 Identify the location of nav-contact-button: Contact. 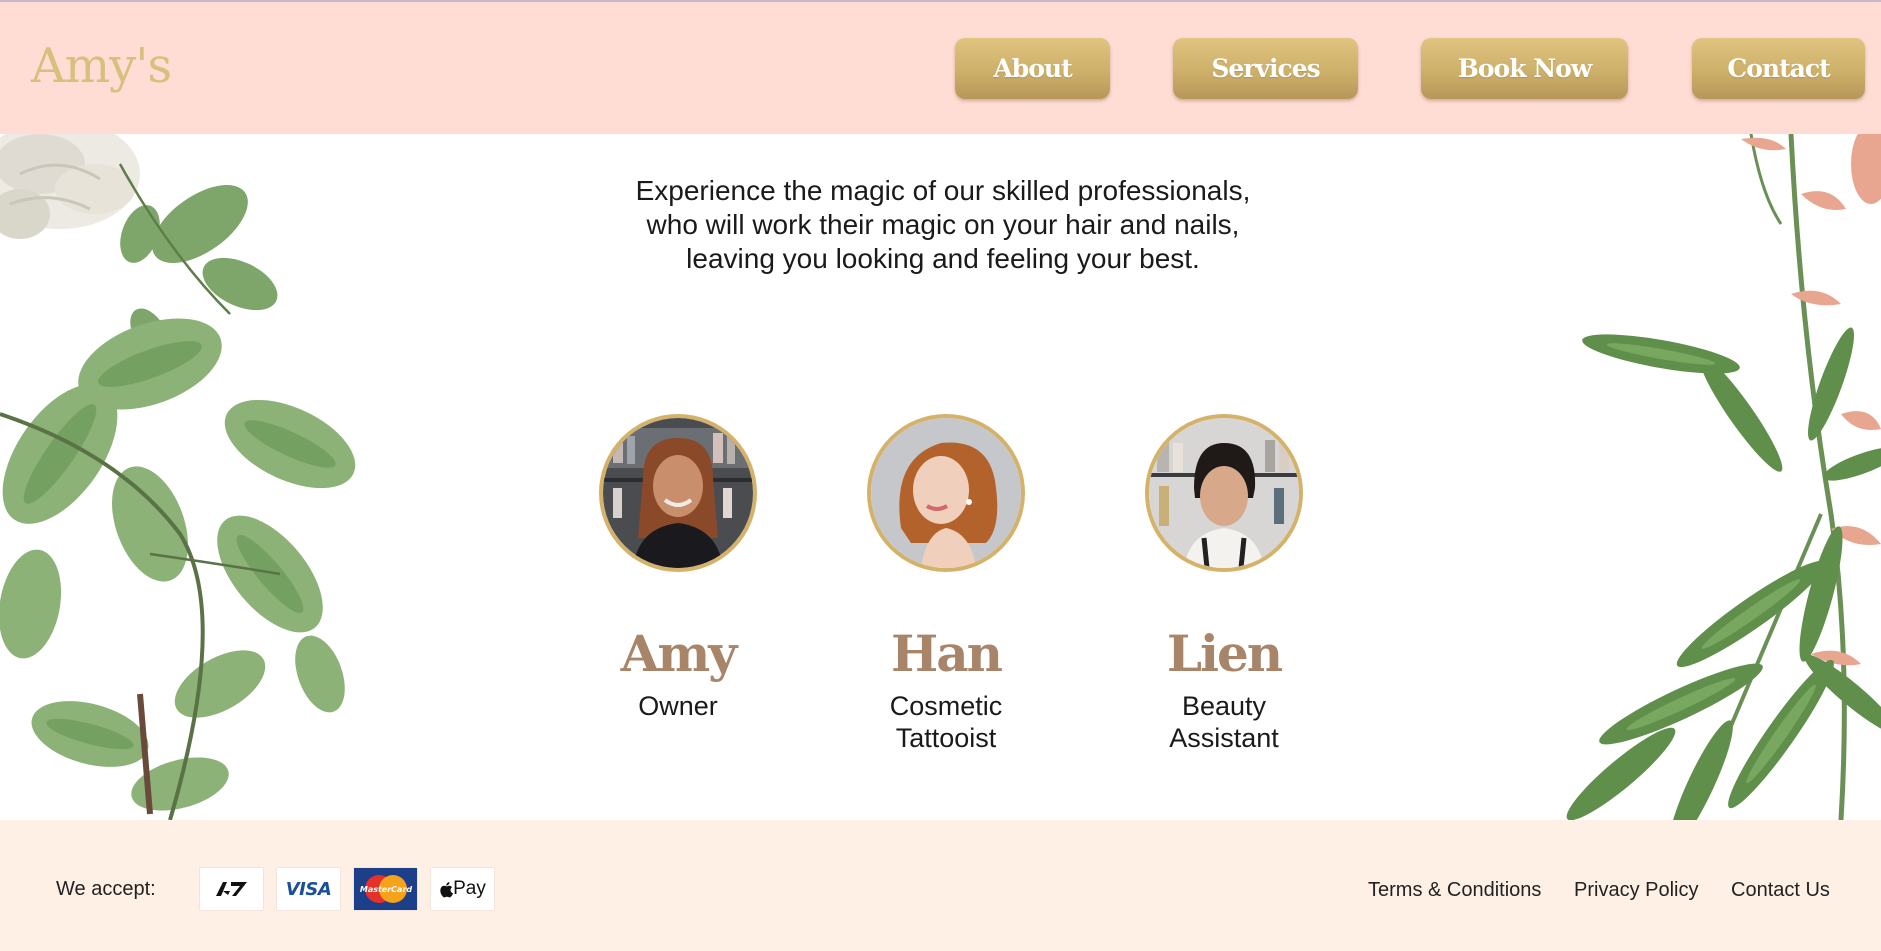
(1778, 68).